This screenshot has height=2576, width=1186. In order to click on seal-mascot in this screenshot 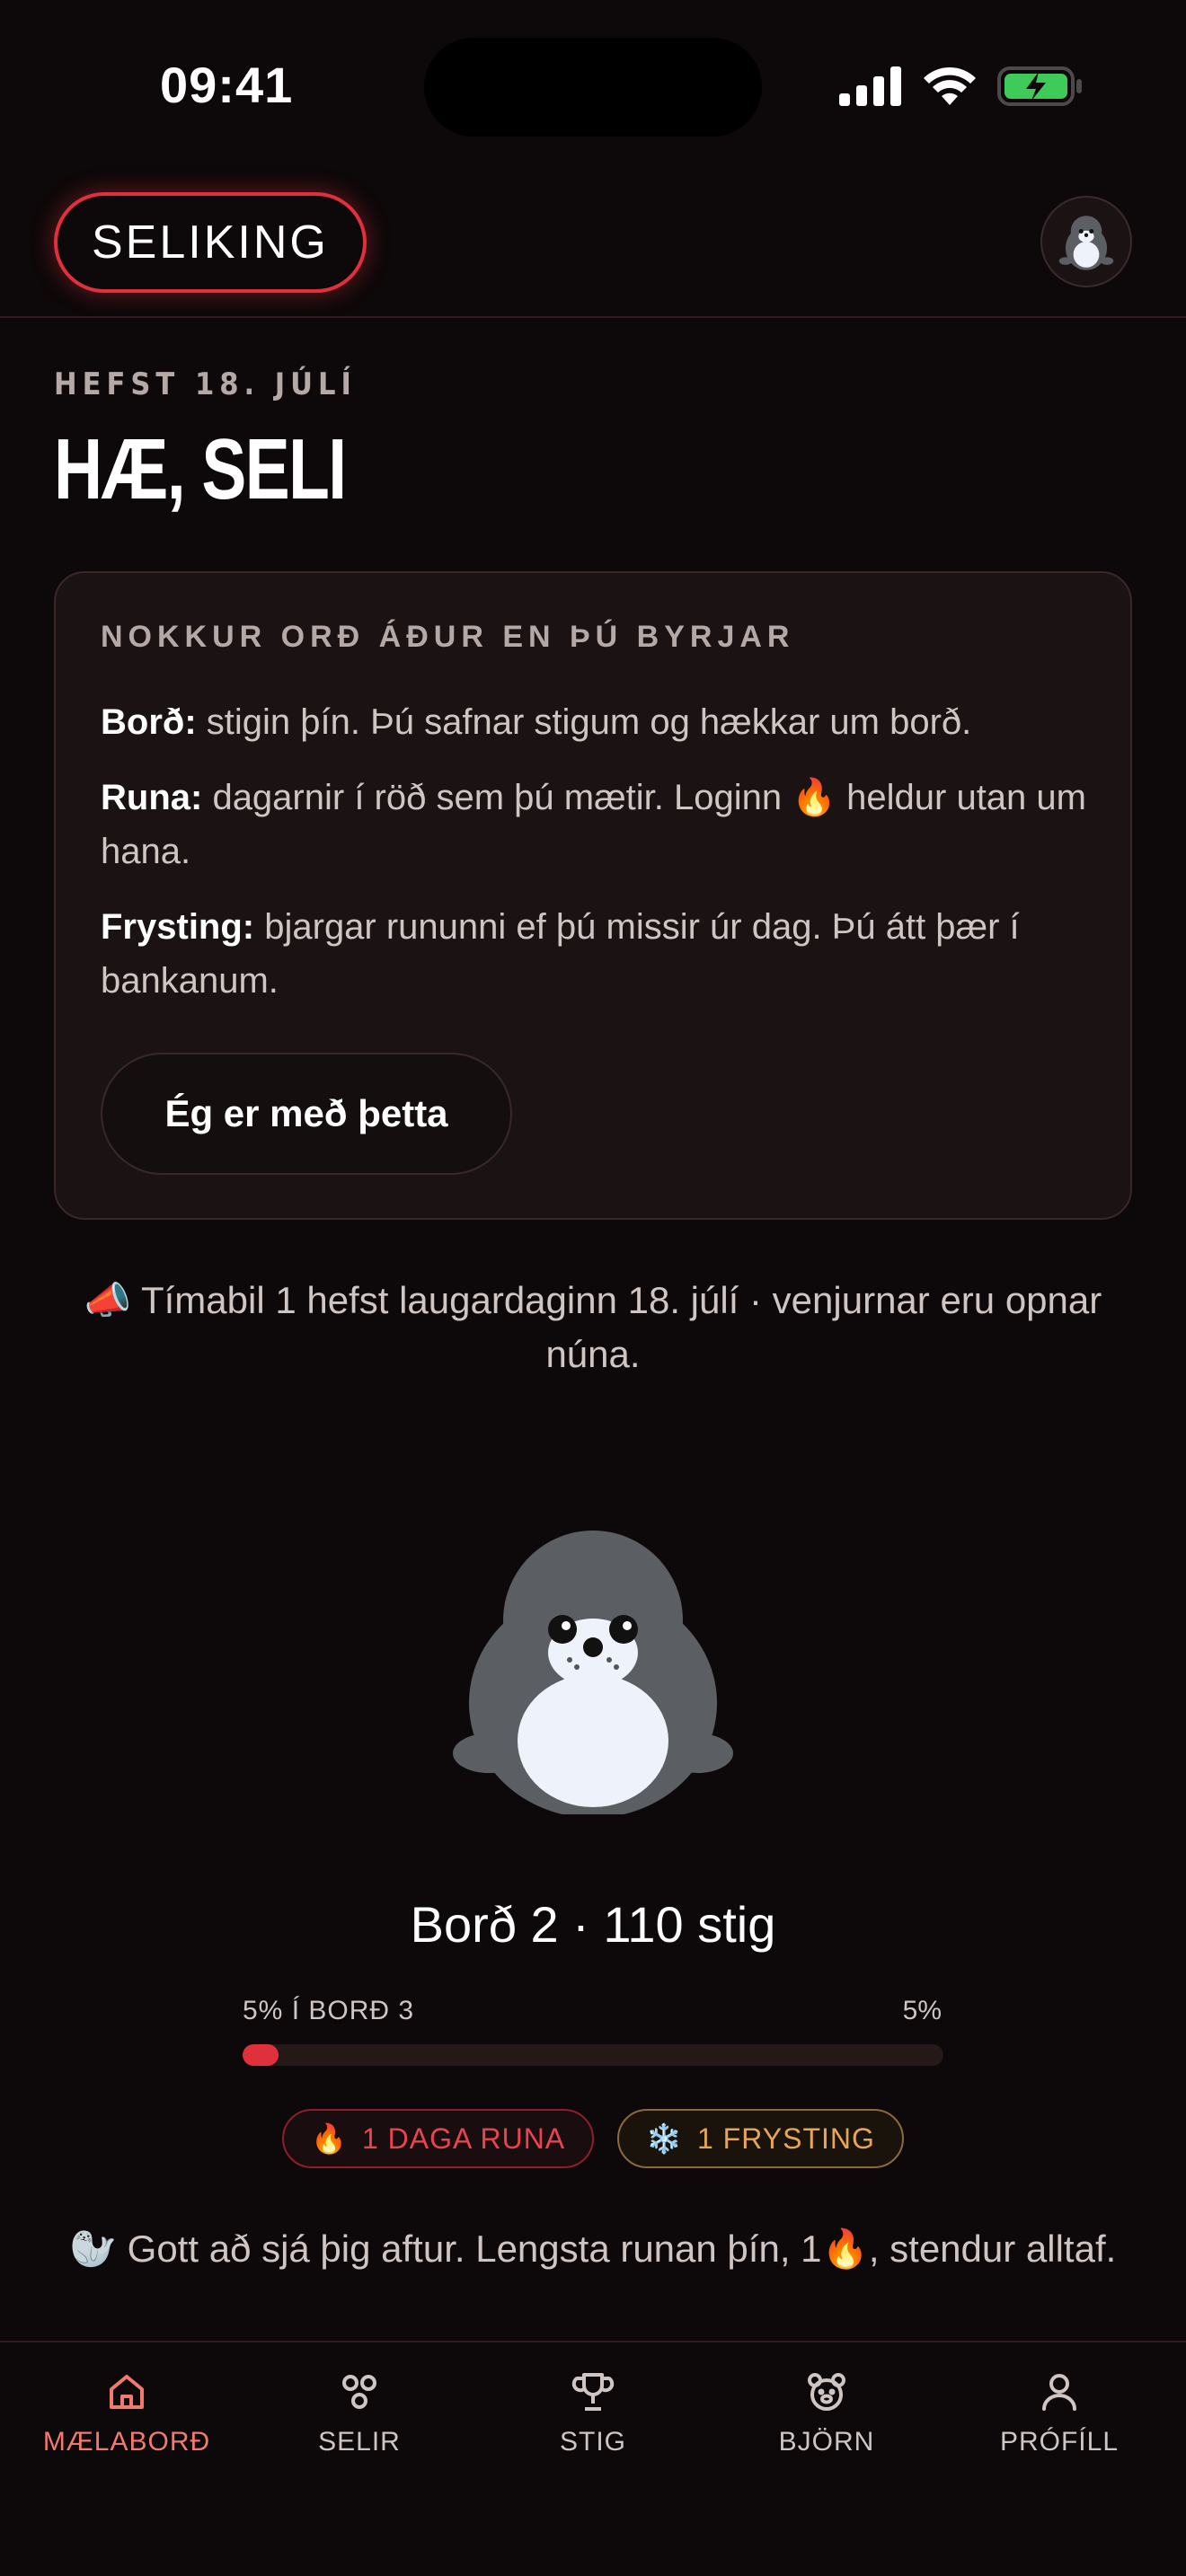, I will do `click(593, 1672)`.